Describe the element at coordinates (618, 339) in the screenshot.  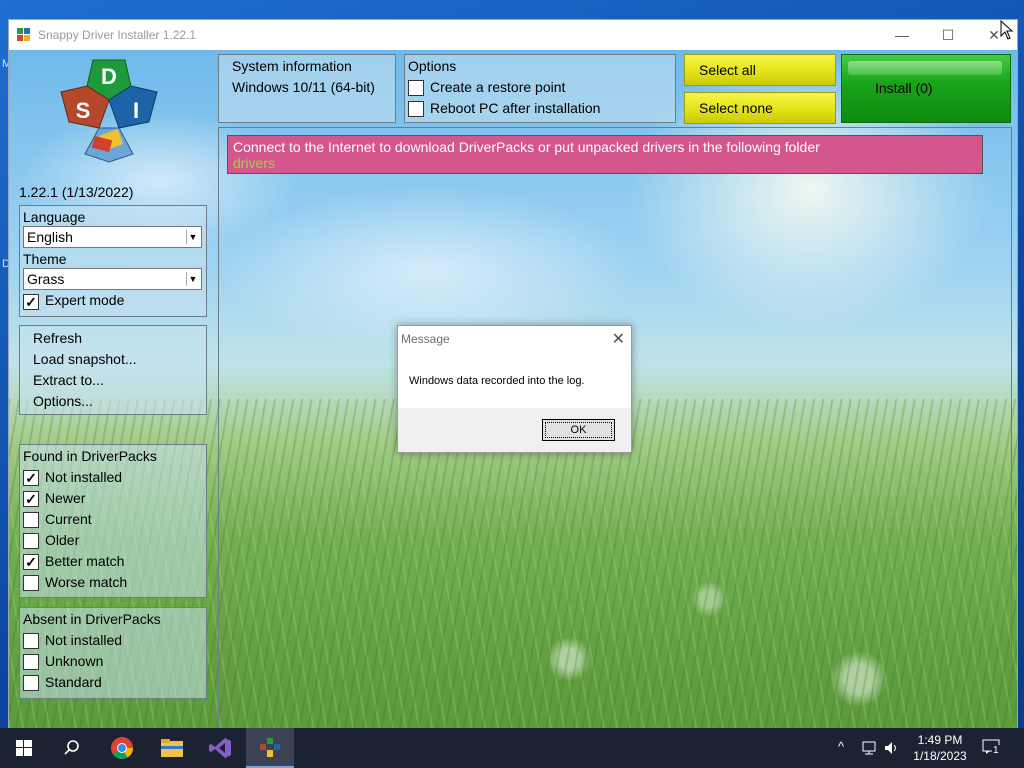
I see `dialog-close-button: ✕` at that location.